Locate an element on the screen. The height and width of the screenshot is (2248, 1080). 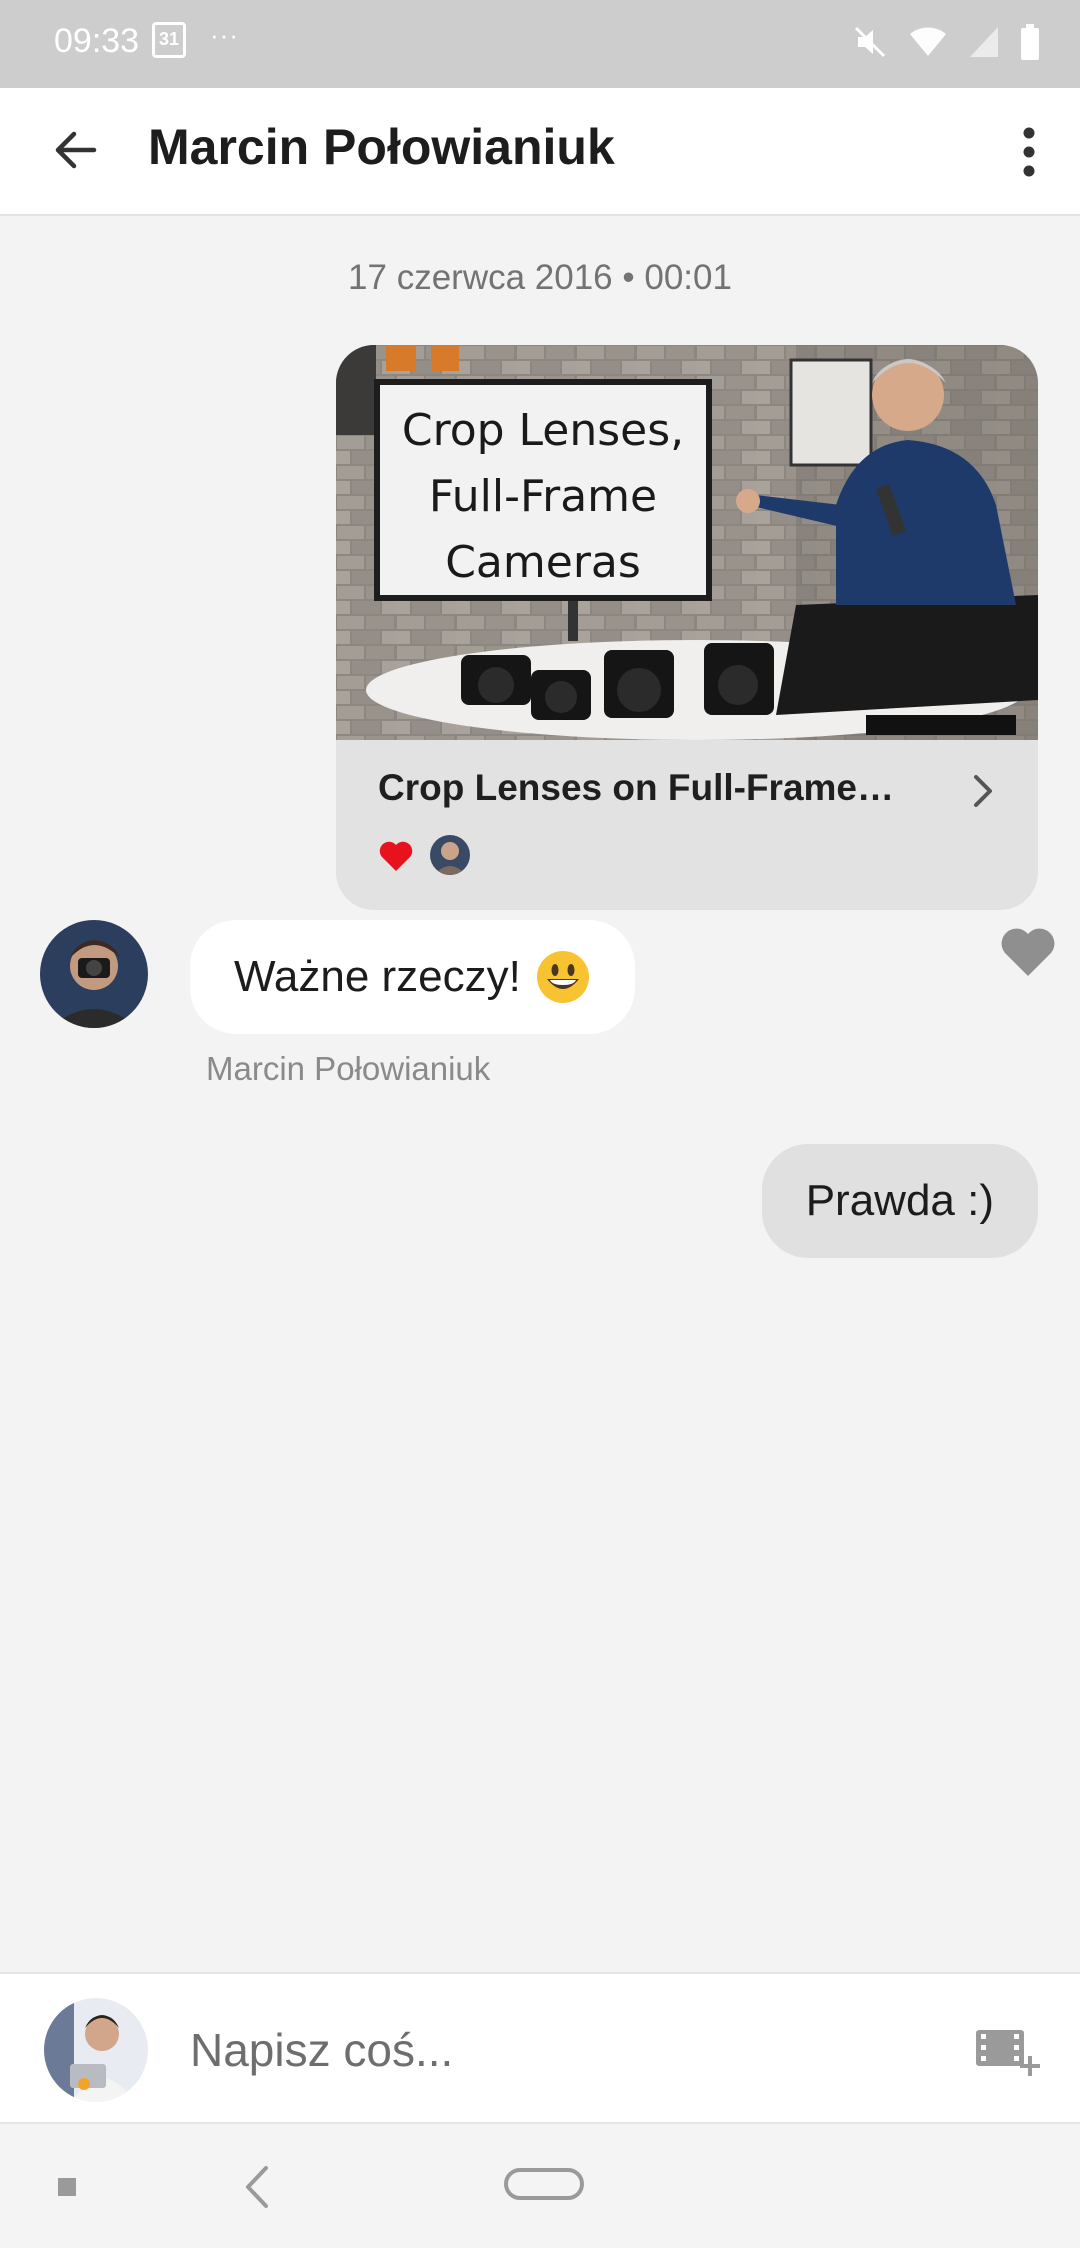
thumbnail-line-2: Full-Frame is located at coordinates (543, 496).